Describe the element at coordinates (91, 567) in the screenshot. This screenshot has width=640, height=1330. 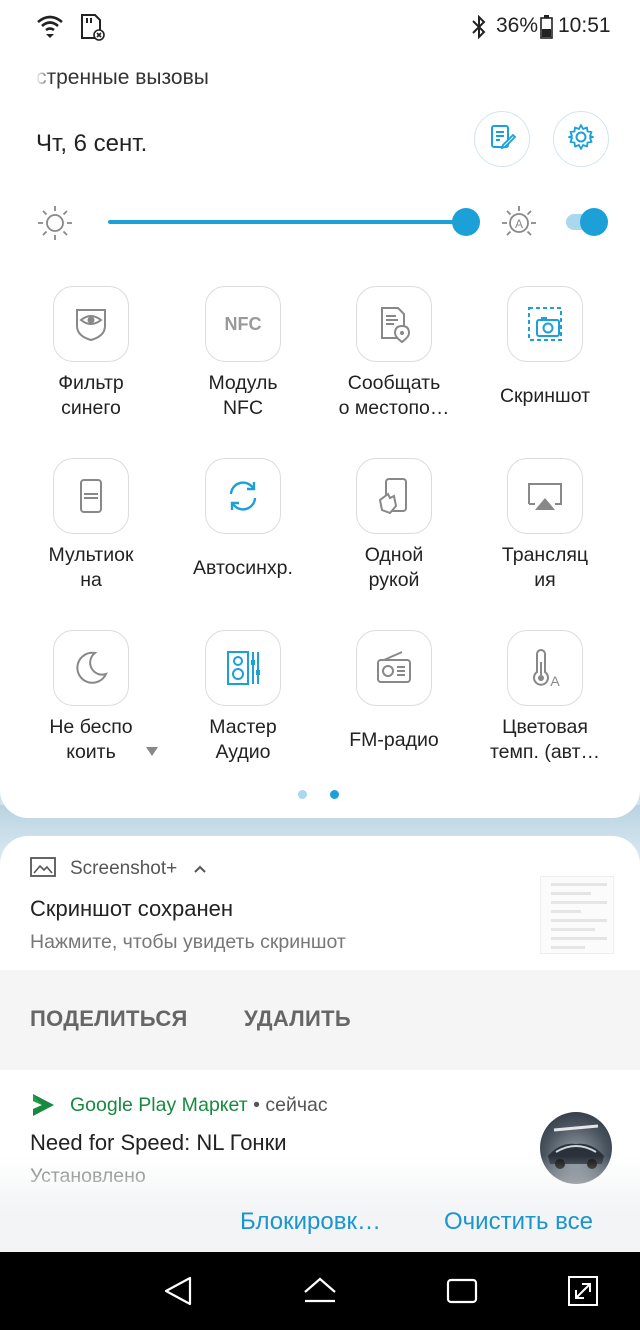
I see `quick-tile-label: Мультиок на` at that location.